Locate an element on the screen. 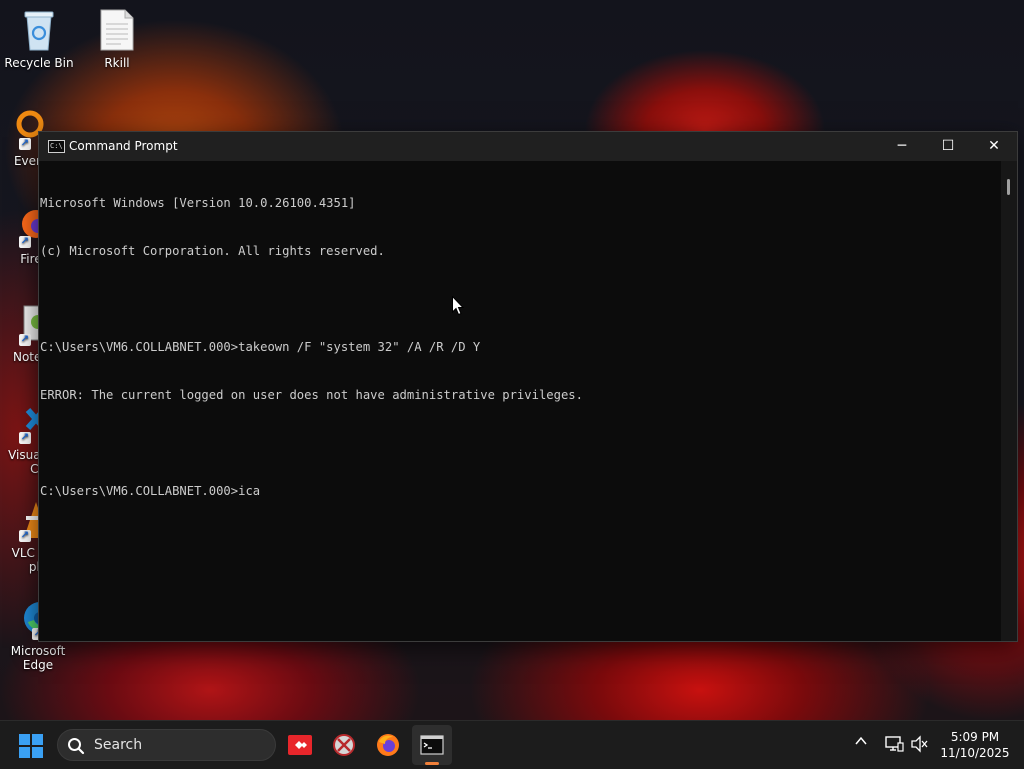 The height and width of the screenshot is (769, 1024). taskbar-app-rkill is located at coordinates (344, 745).